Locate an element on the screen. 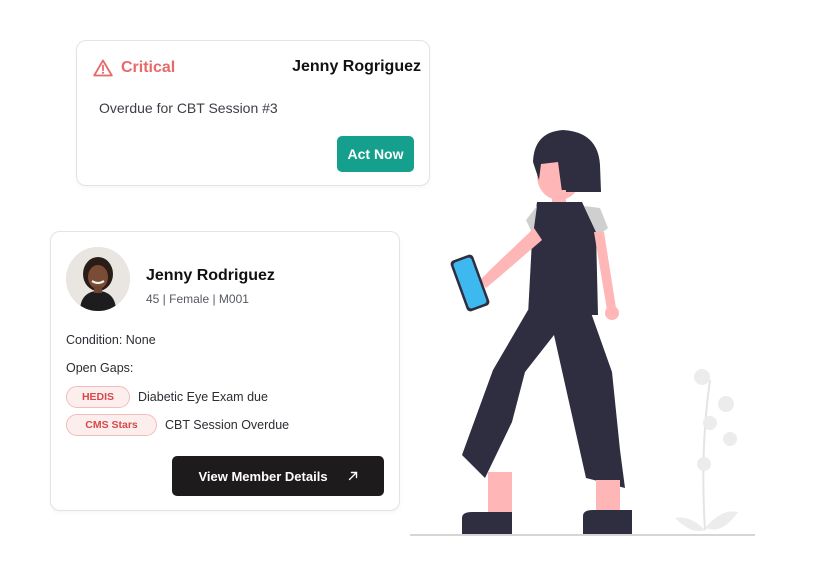  condition-label: Condition: is located at coordinates (94, 340).